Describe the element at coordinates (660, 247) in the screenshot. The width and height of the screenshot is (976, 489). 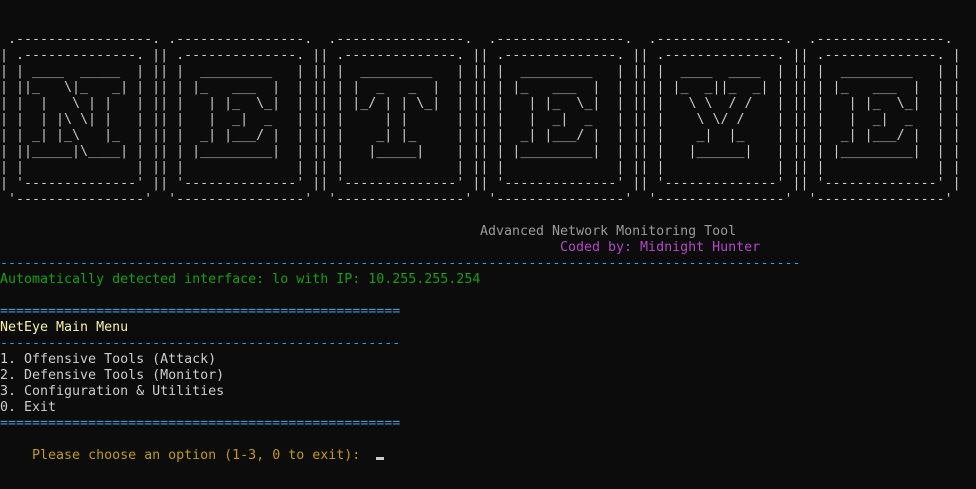
I see `author-credit: Coded by: Midnight Hunter` at that location.